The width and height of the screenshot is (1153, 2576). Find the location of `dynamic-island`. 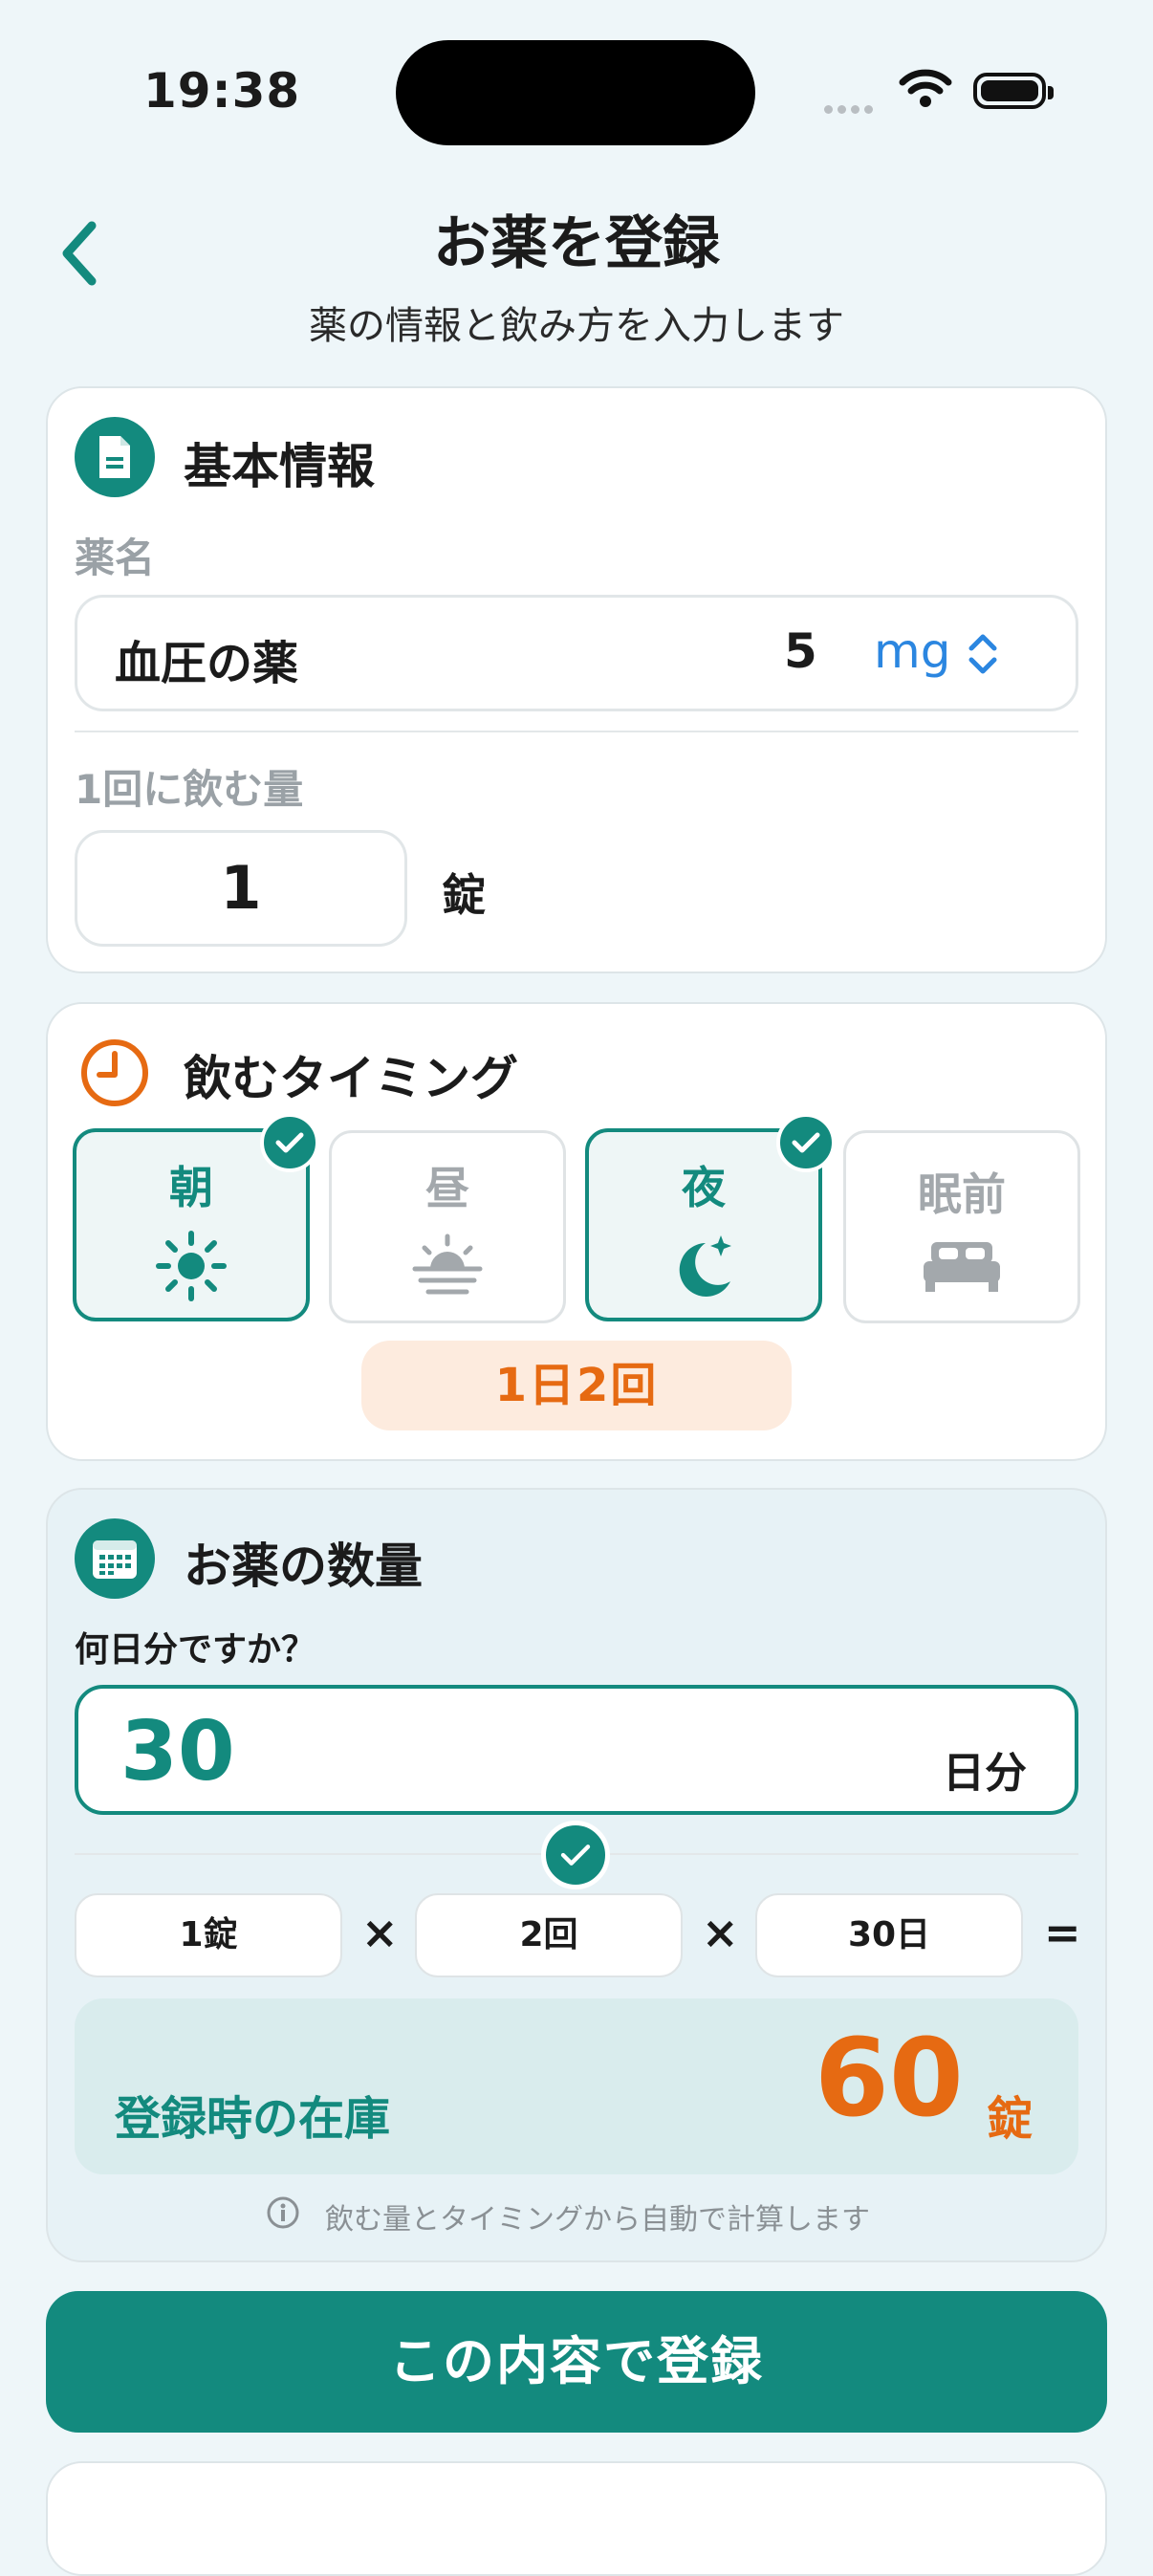

dynamic-island is located at coordinates (576, 92).